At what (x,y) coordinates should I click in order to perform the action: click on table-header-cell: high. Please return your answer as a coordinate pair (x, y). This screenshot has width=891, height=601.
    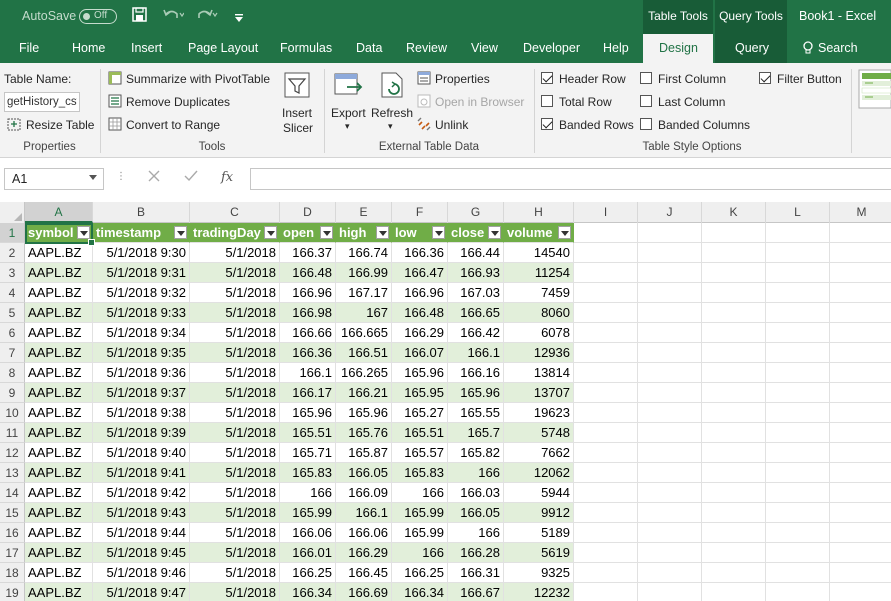
    Looking at the image, I should click on (364, 233).